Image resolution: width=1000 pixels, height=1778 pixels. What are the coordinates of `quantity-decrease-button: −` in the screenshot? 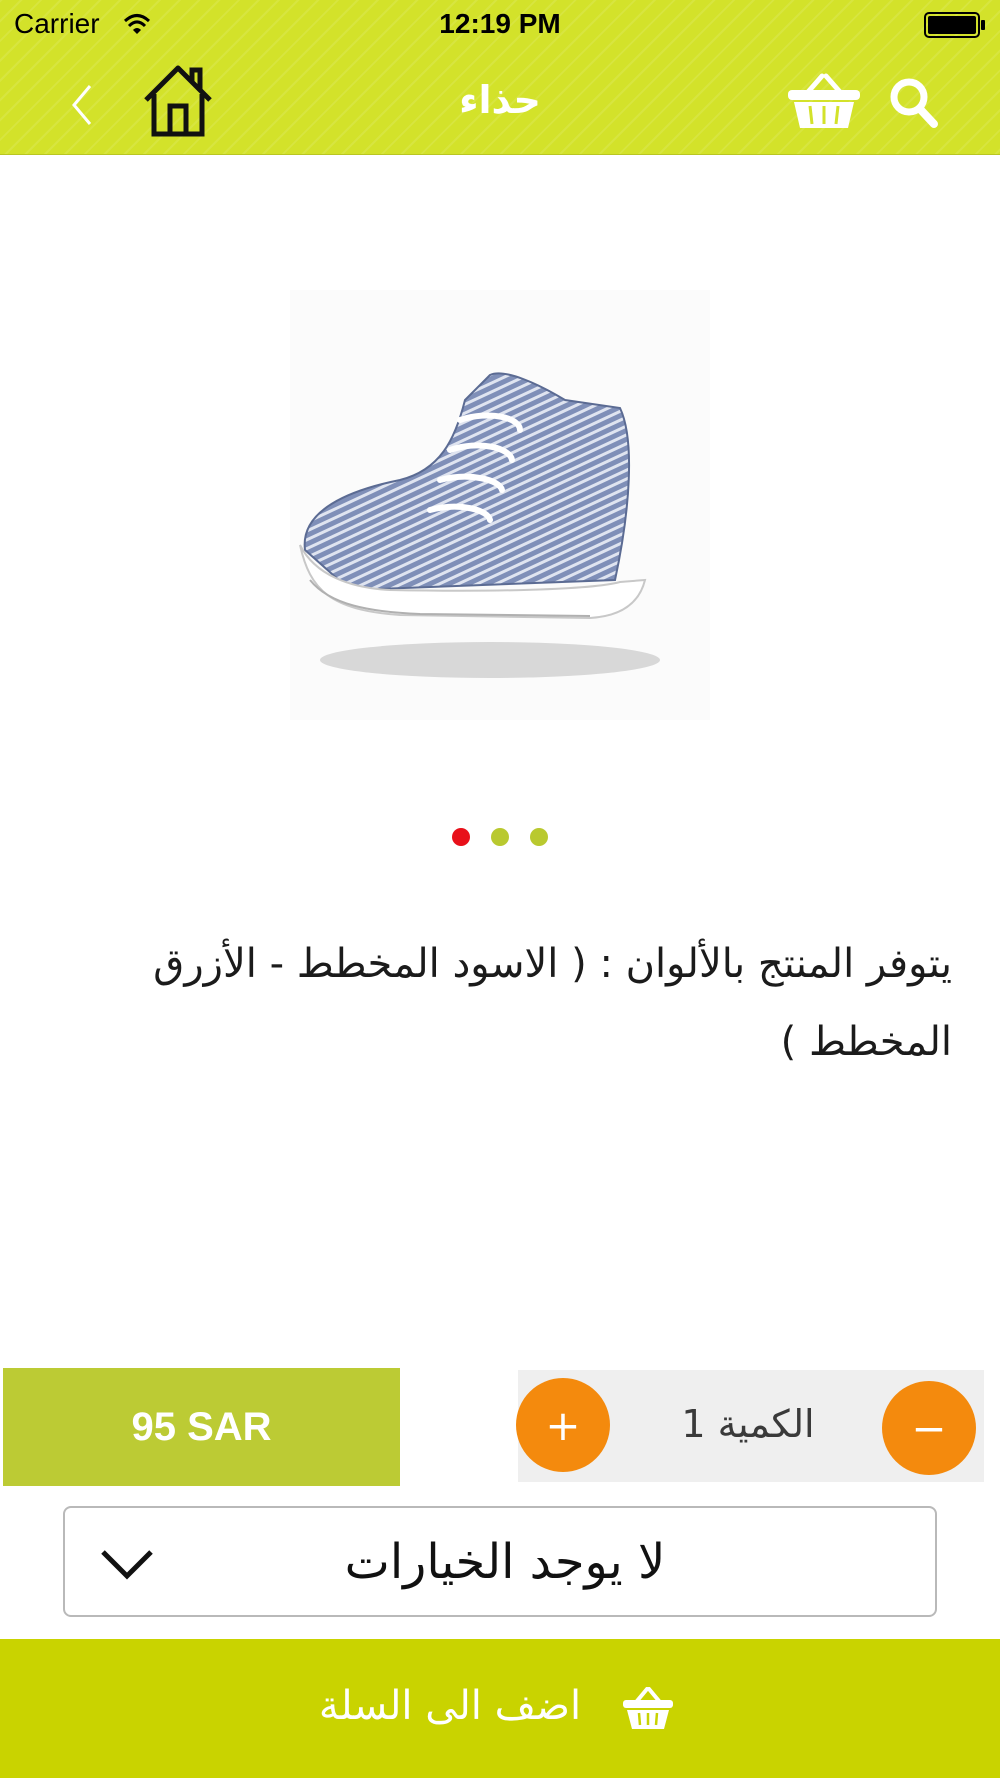 It's located at (929, 1428).